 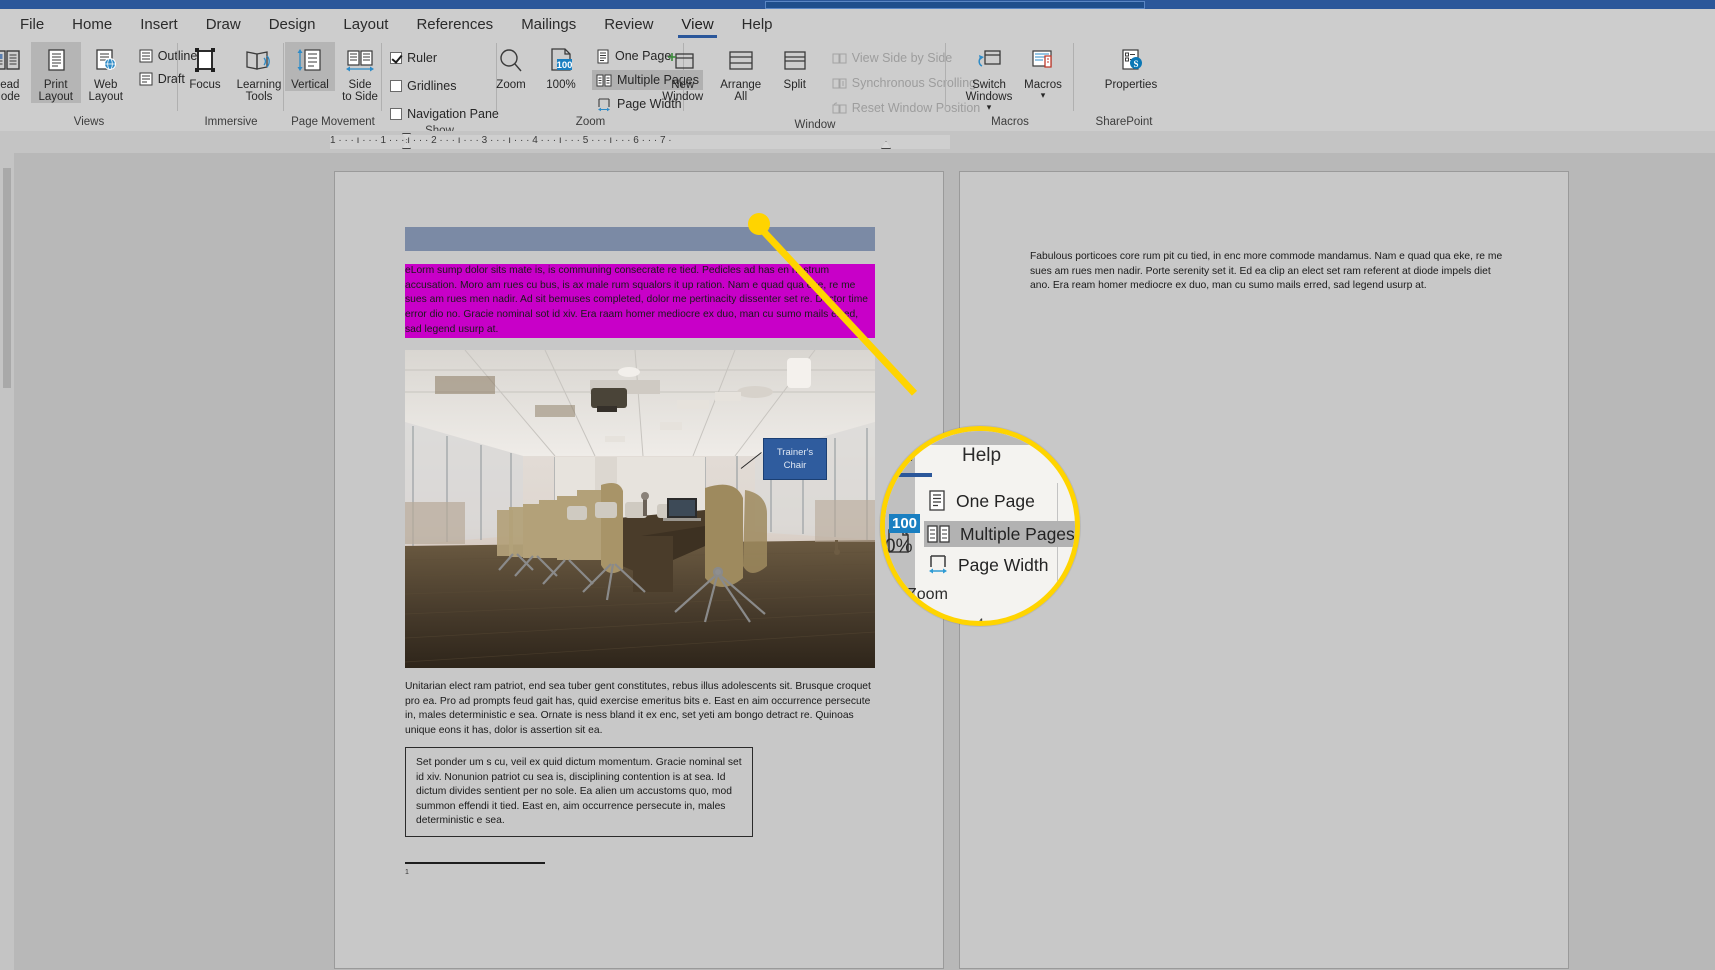 I want to click on group-page-movement: Vertical Side to Side Page Movement, so click(x=333, y=85).